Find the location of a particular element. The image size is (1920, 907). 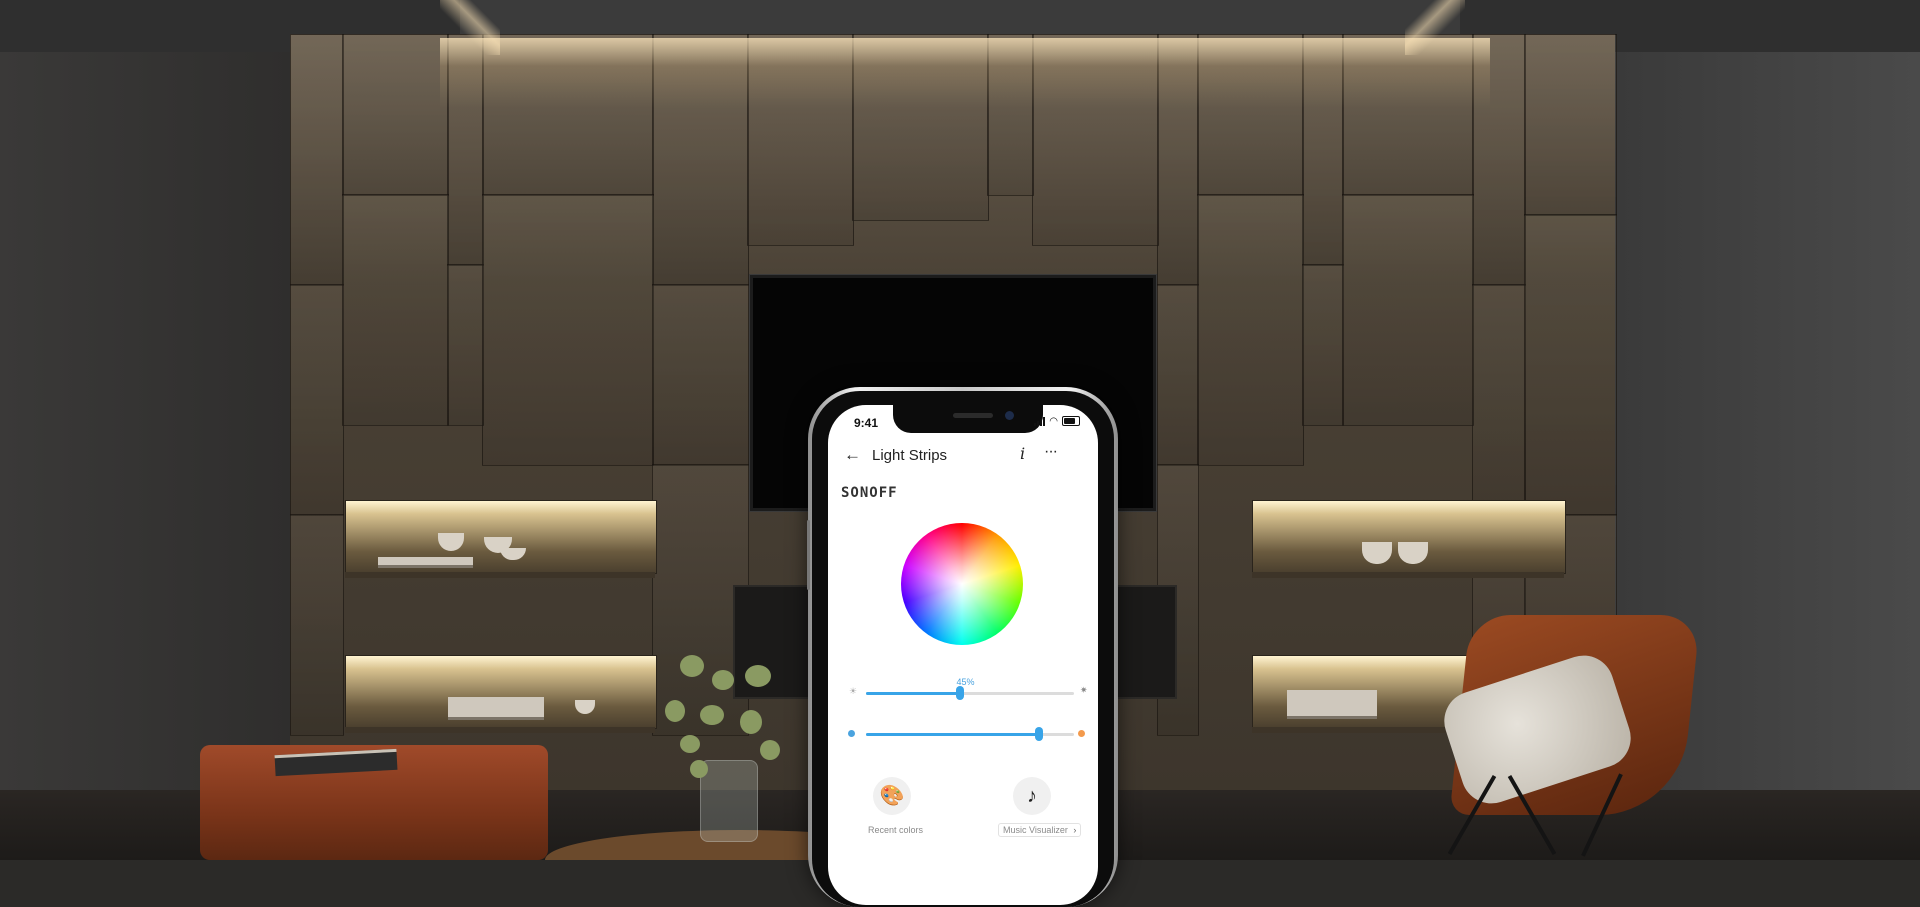

wifi-icon: ◠ is located at coordinates (1053, 421).